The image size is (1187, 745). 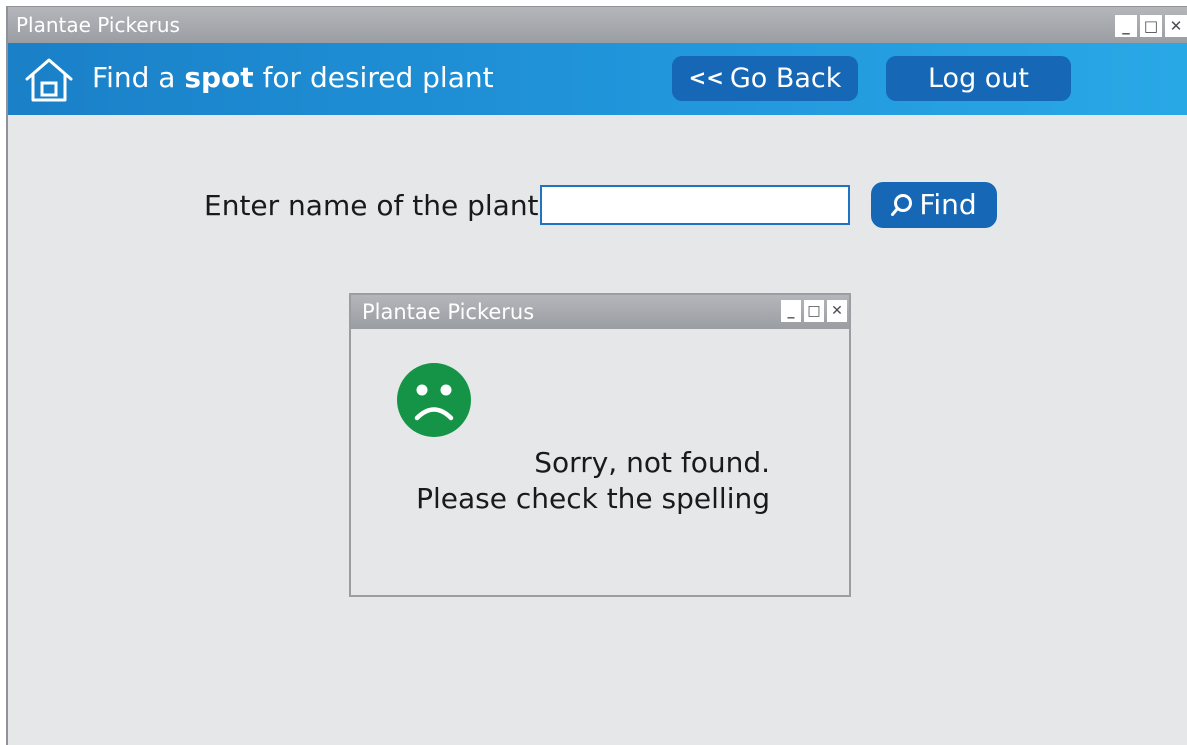 I want to click on window-title: Plantae Pickerus, so click(x=98, y=25).